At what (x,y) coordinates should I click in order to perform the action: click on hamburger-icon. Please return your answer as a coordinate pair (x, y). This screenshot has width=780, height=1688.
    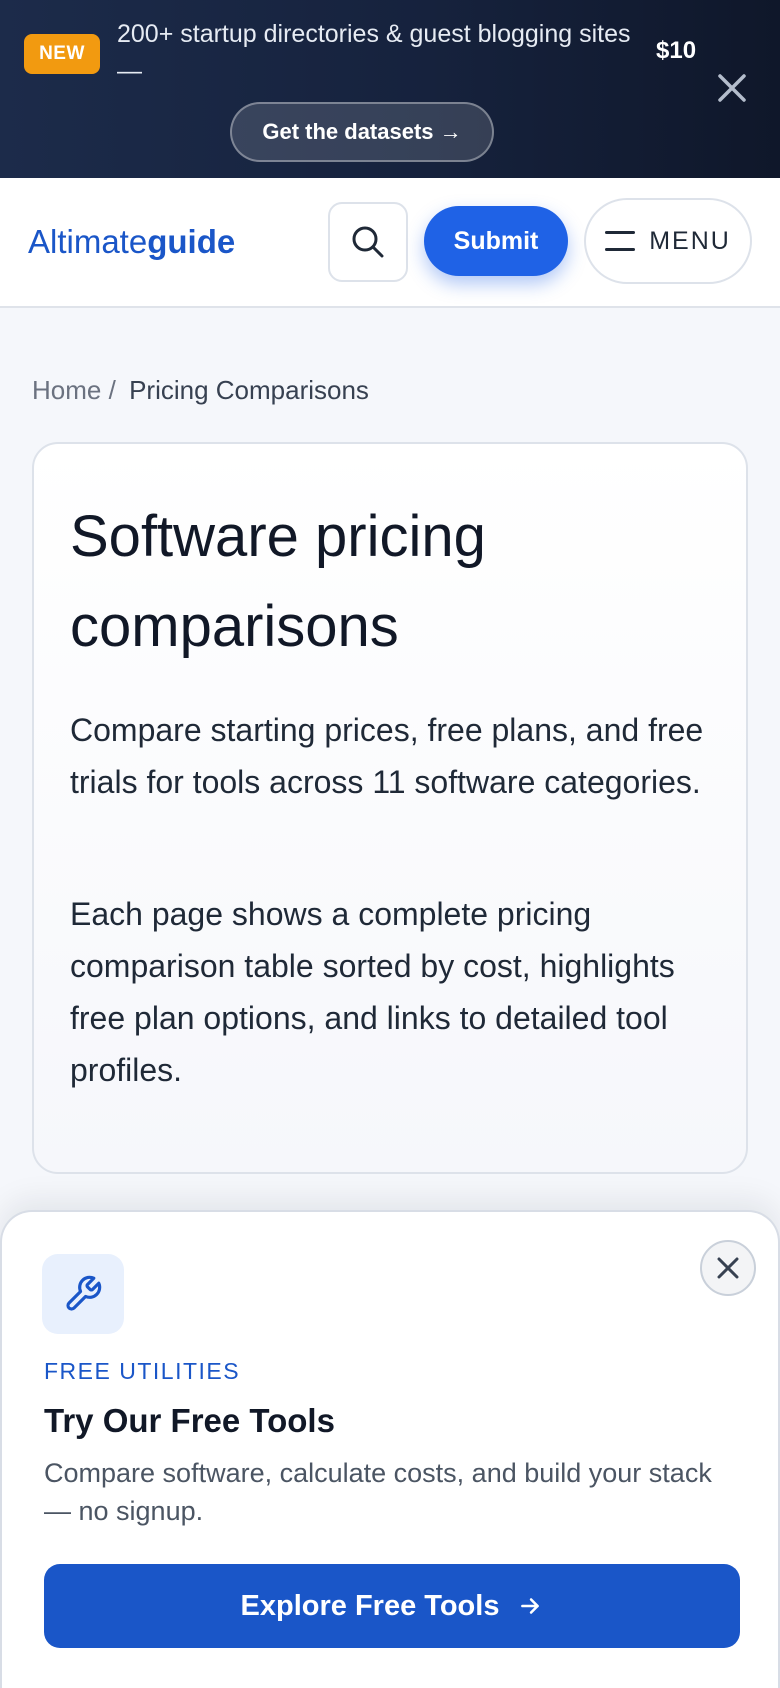
    Looking at the image, I should click on (620, 241).